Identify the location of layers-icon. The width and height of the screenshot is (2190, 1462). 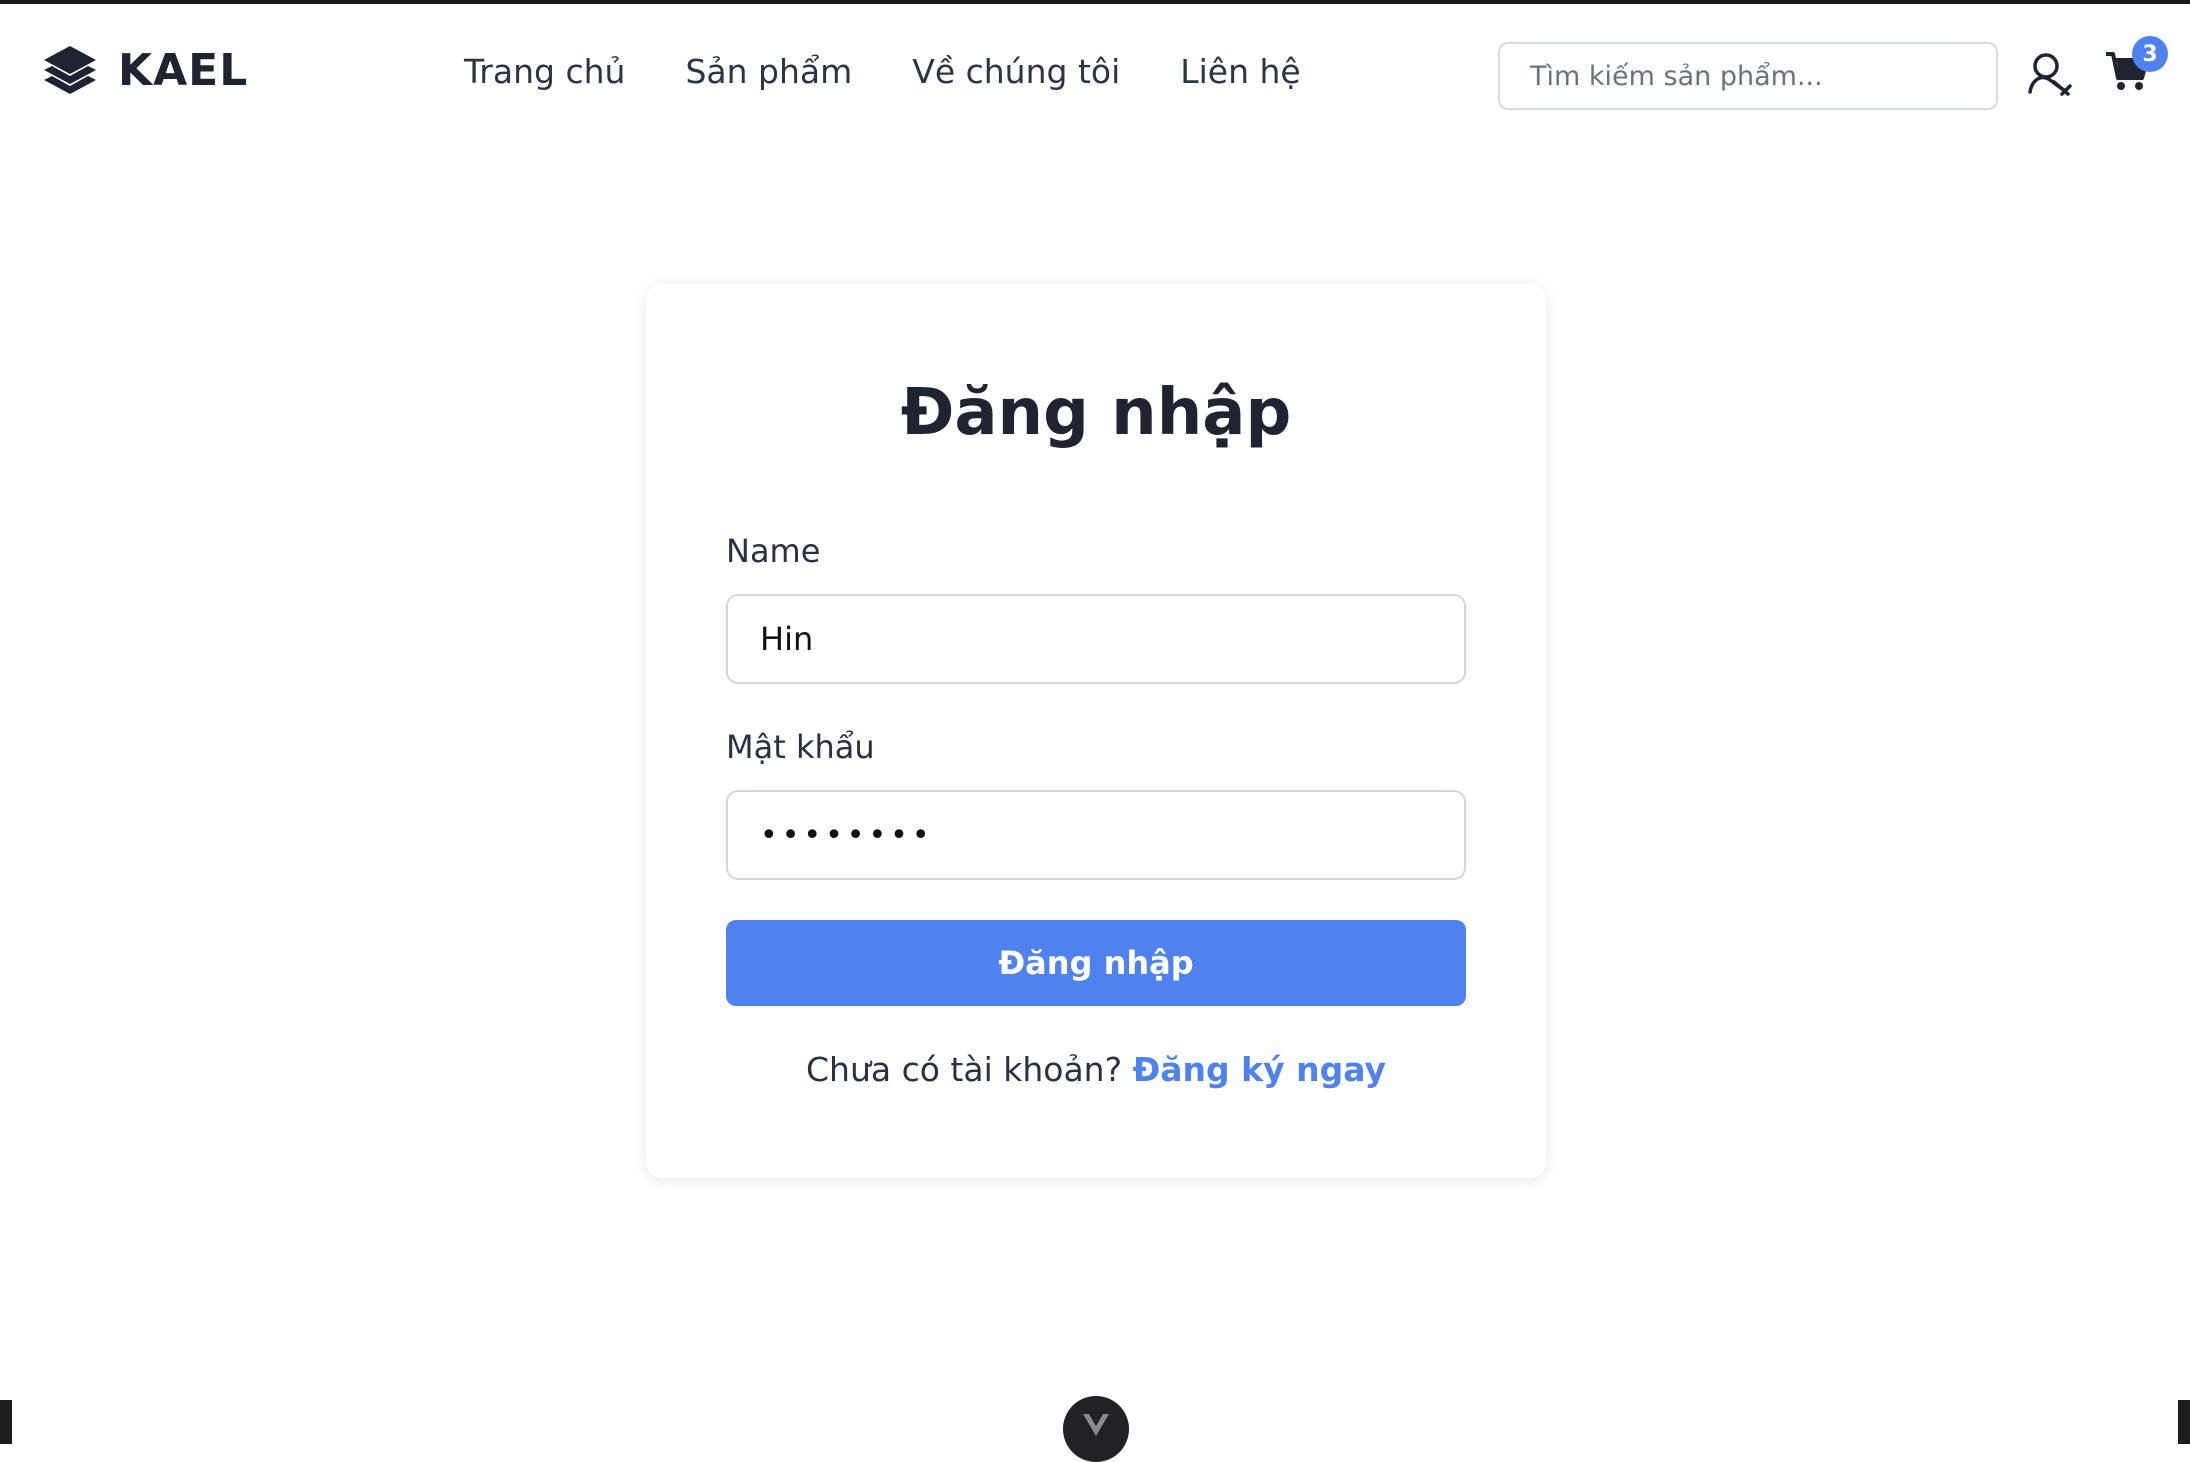
(70, 70).